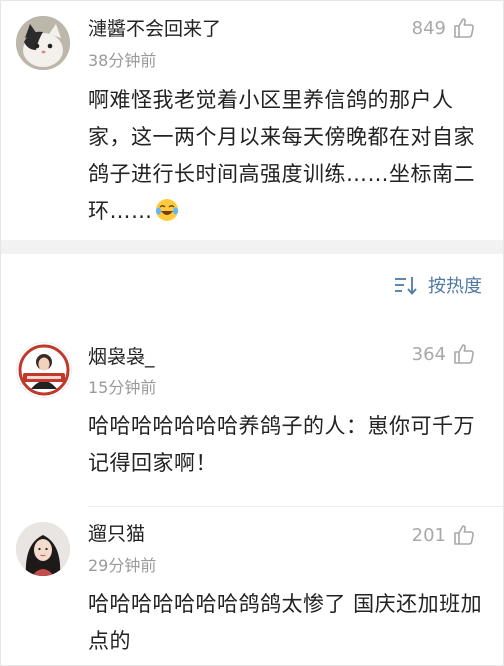  Describe the element at coordinates (116, 532) in the screenshot. I see `username: 遛只猫` at that location.